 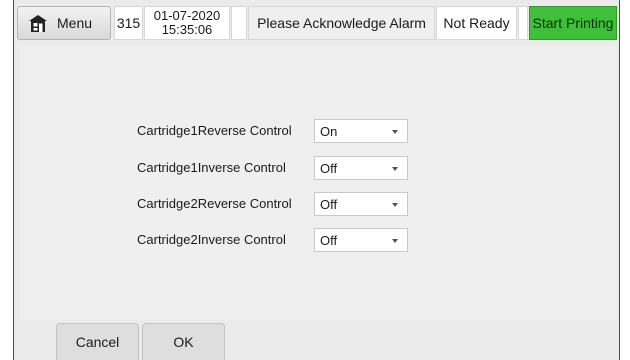 What do you see at coordinates (361, 204) in the screenshot?
I see `cartridge2-reverse-select: Off` at bounding box center [361, 204].